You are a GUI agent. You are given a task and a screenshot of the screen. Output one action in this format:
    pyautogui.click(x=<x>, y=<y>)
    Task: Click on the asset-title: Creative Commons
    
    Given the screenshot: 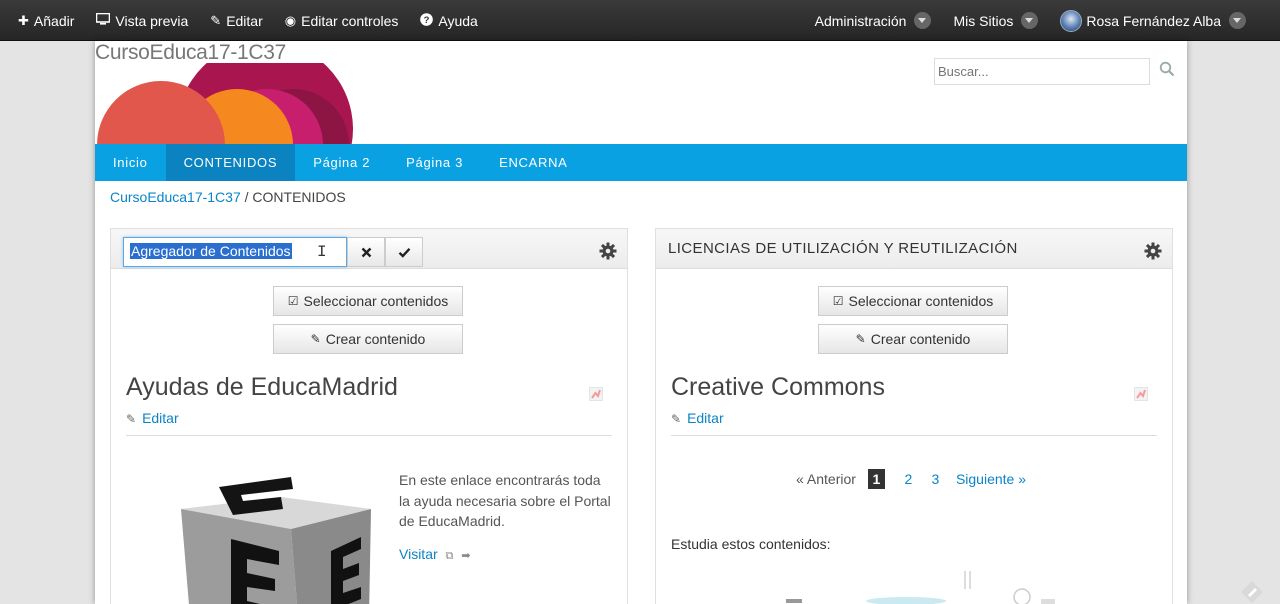 What is the action you would take?
    pyautogui.click(x=778, y=387)
    